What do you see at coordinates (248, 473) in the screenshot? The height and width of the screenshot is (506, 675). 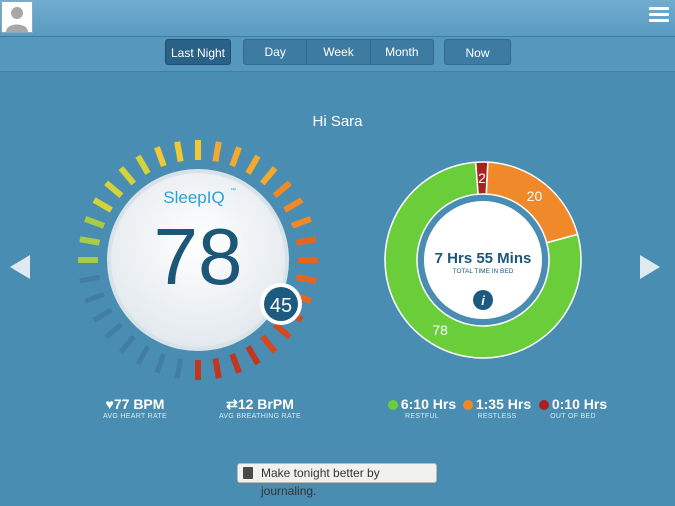 I see `clipboard-icon` at bounding box center [248, 473].